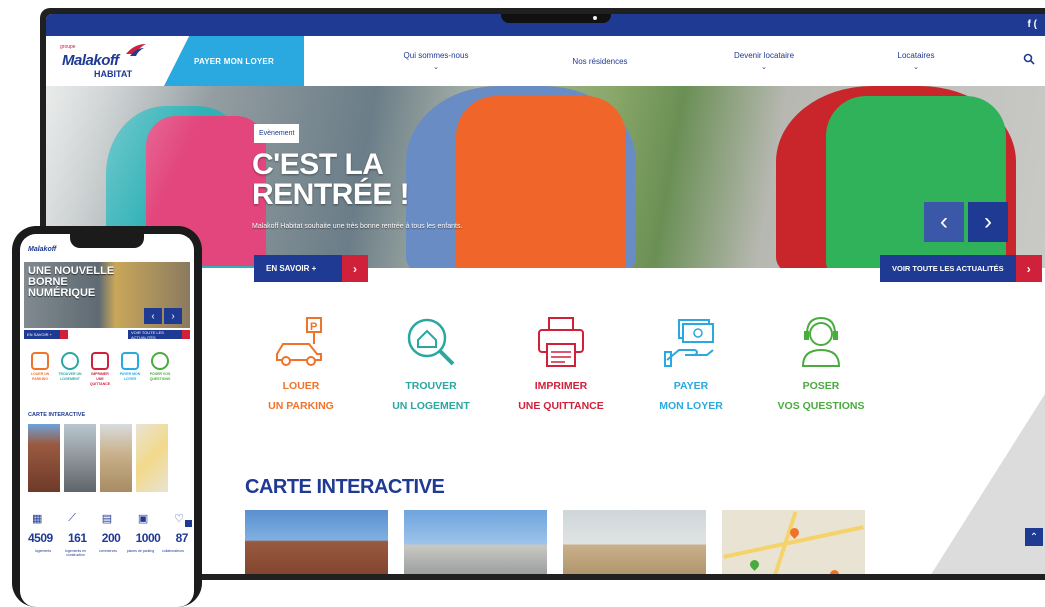  Describe the element at coordinates (691, 386) in the screenshot. I see `service-label-line: PAYER` at that location.